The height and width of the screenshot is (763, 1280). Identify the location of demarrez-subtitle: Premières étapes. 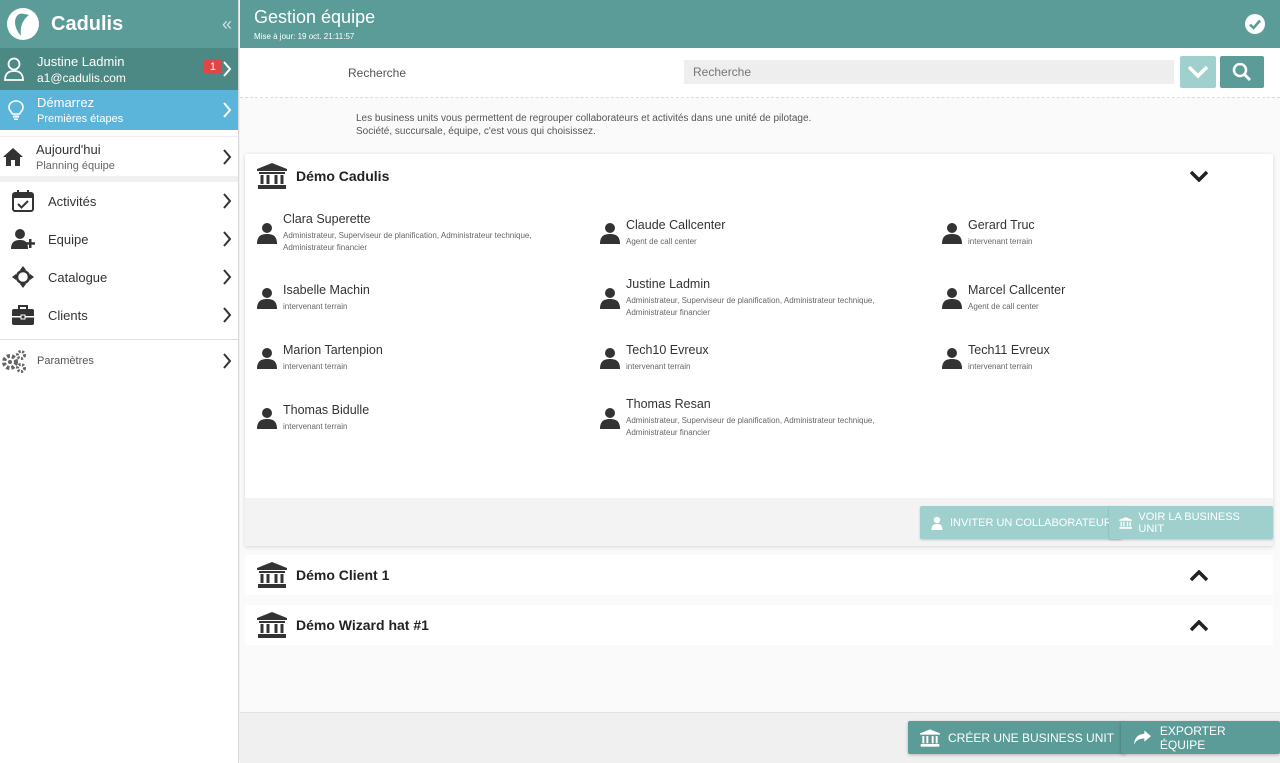
(80, 119).